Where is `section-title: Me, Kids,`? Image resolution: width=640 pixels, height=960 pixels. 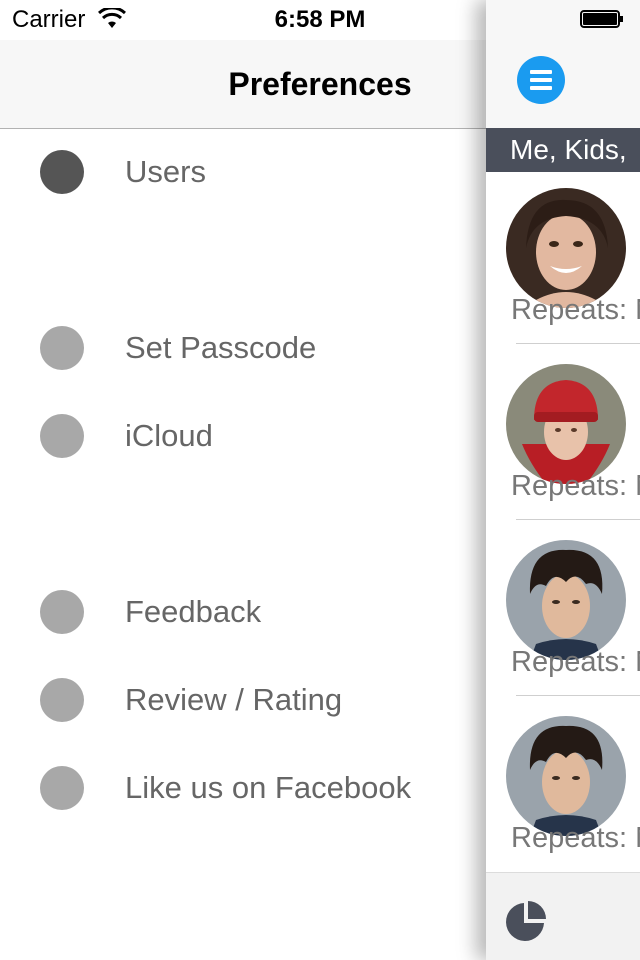 section-title: Me, Kids, is located at coordinates (568, 149).